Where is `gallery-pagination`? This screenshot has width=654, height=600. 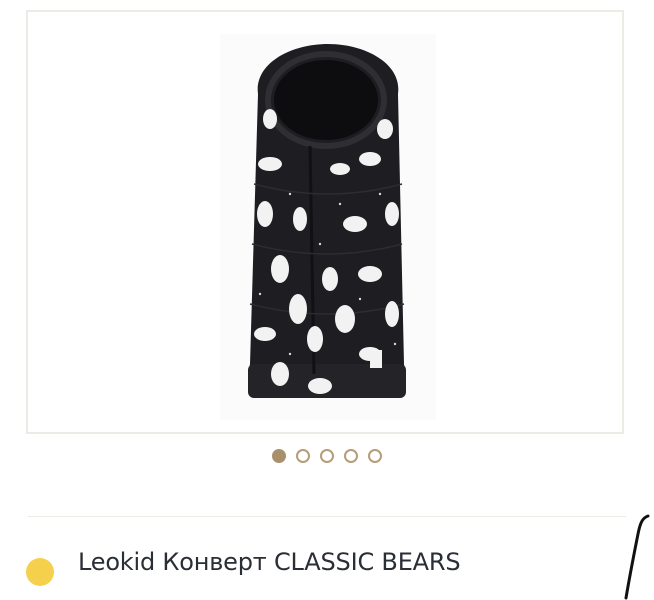
gallery-pagination is located at coordinates (327, 459).